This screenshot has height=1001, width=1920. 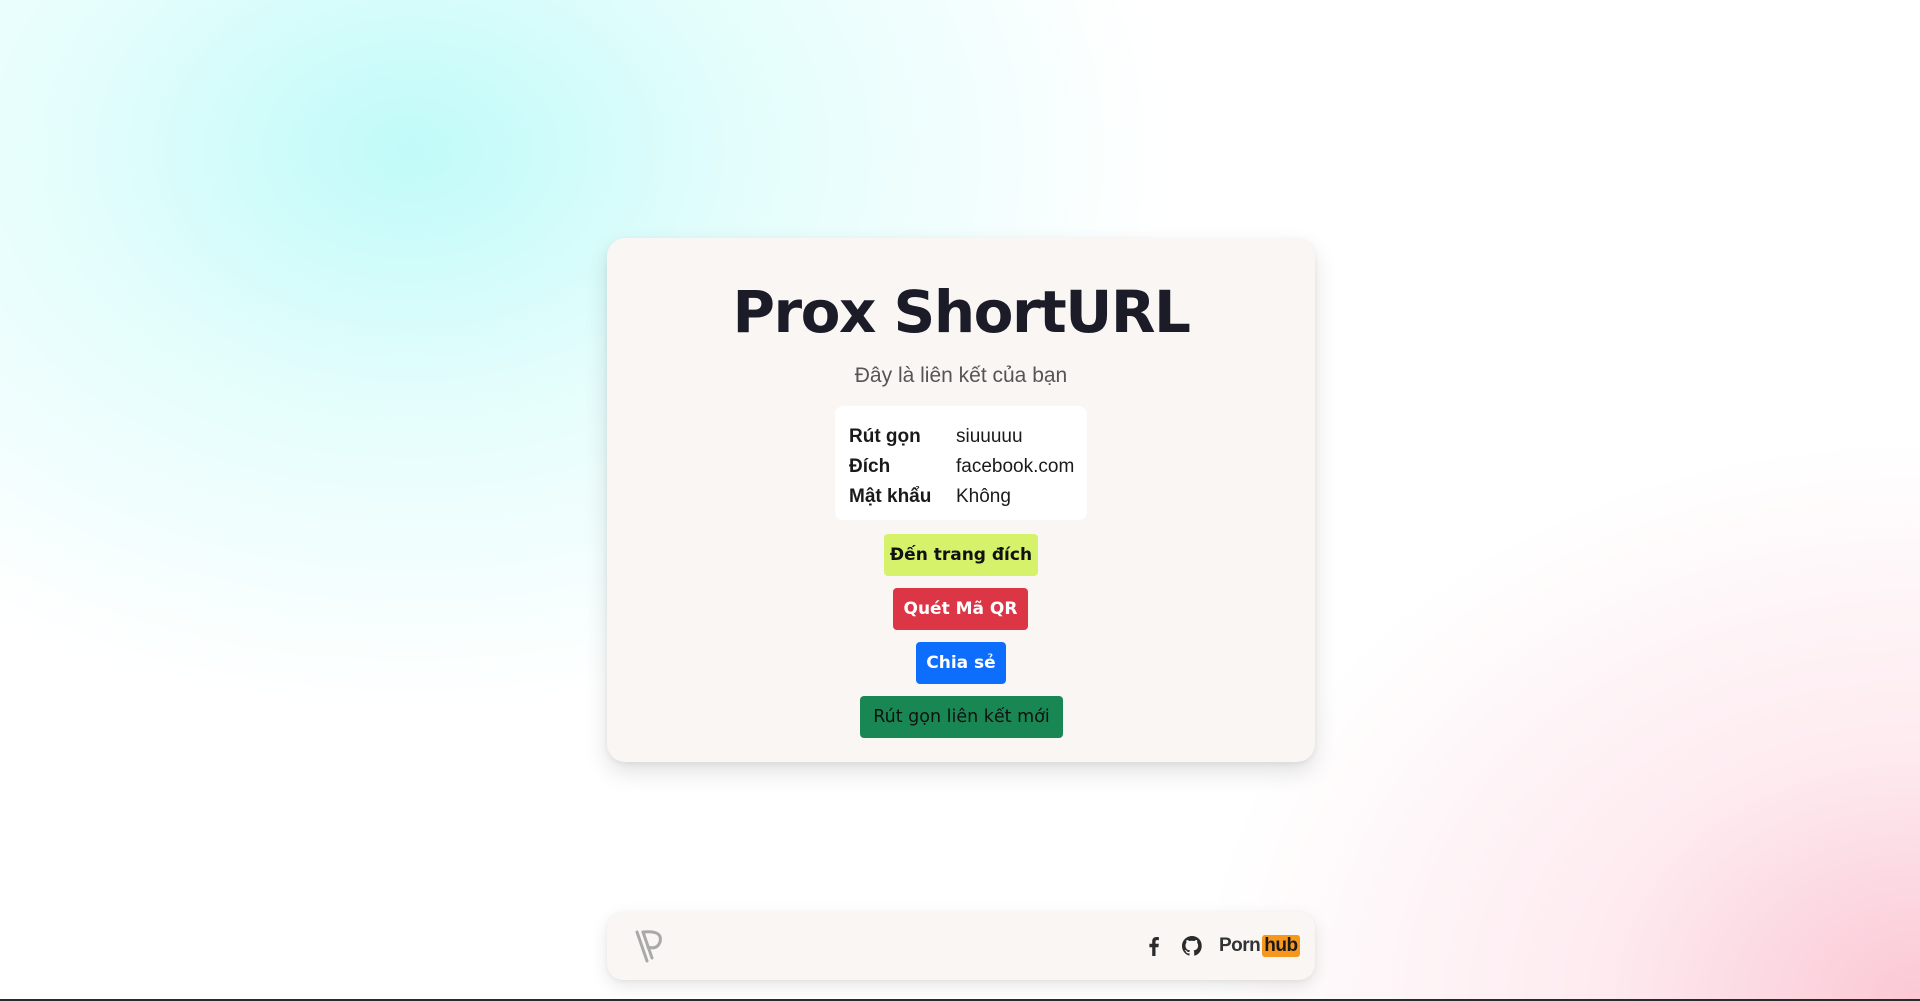 What do you see at coordinates (961, 663) in the screenshot?
I see `share-button: Chia sẻ` at bounding box center [961, 663].